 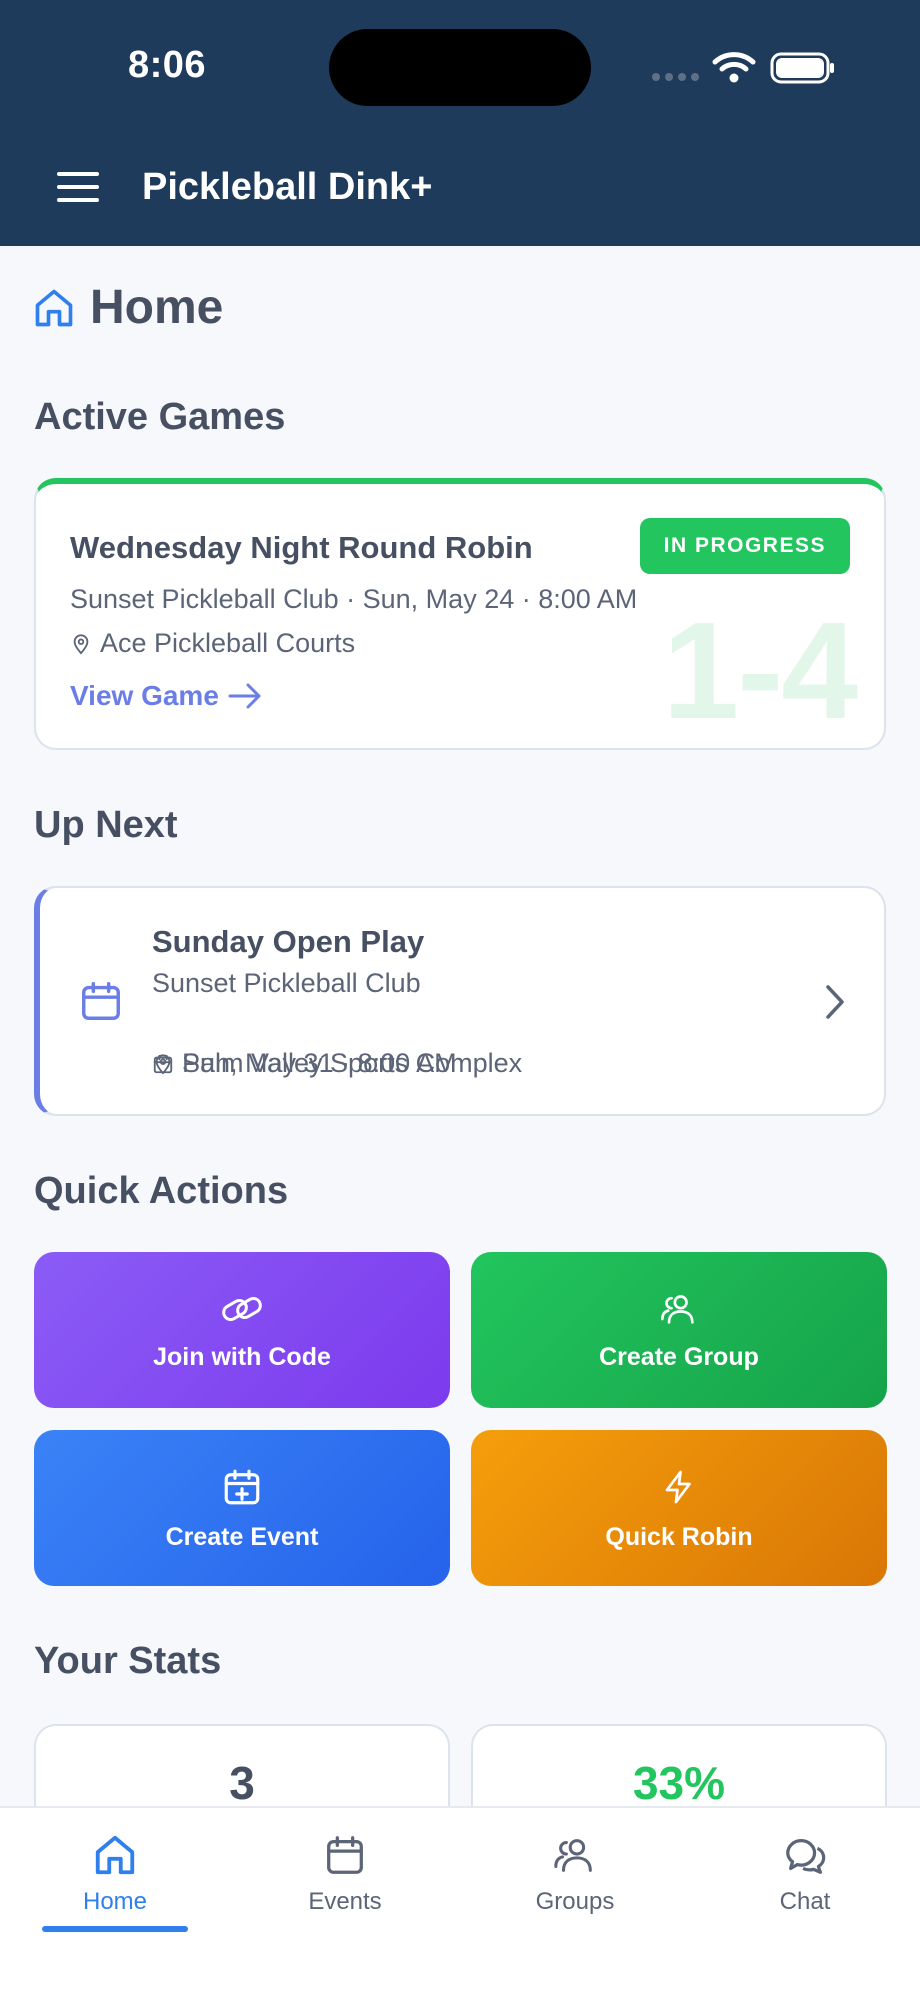 I want to click on event-location-row: Palm Valley Sports Complex, so click(x=337, y=1063).